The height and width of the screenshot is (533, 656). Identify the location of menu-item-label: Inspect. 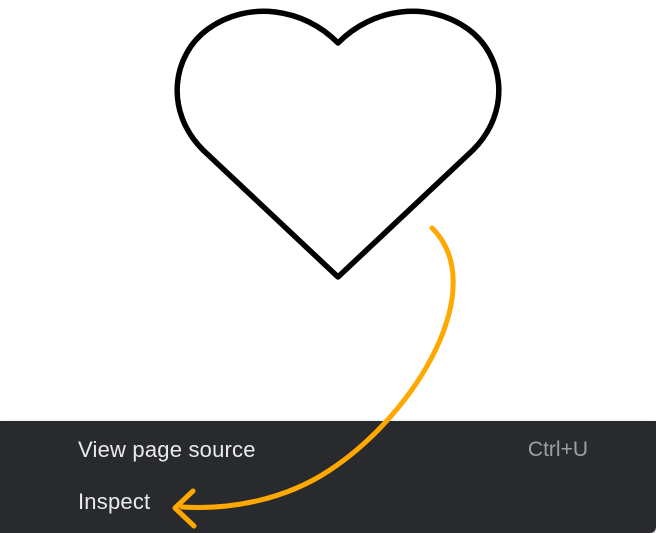
(114, 501).